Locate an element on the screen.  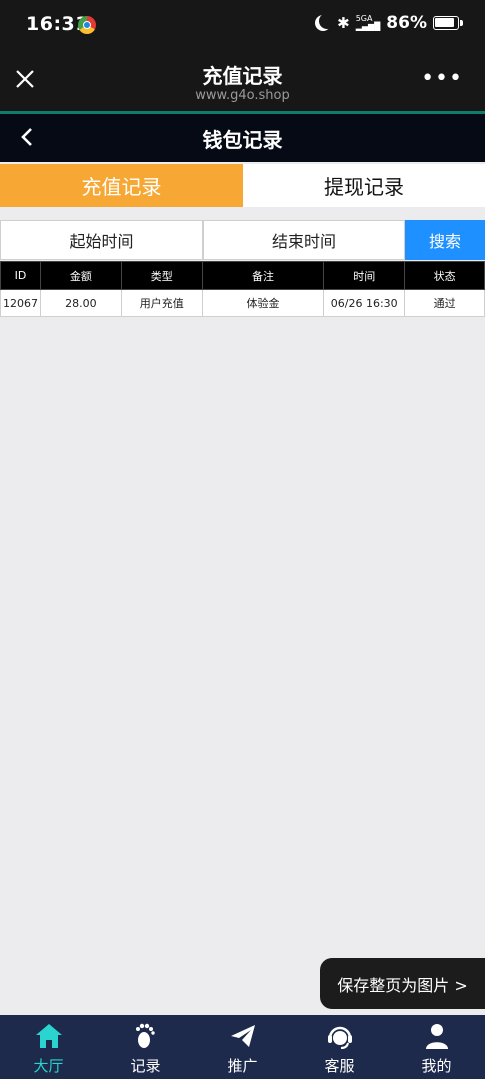
cell-amount: 28.00 is located at coordinates (80, 303).